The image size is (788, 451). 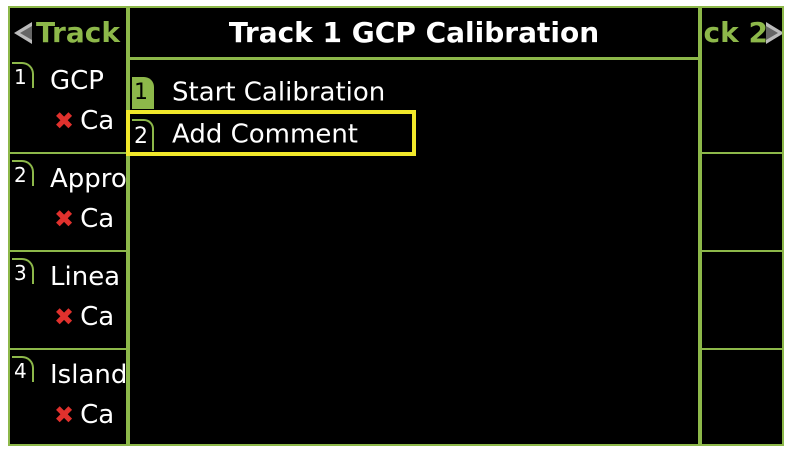 I want to click on item-number: 3, so click(x=23, y=271).